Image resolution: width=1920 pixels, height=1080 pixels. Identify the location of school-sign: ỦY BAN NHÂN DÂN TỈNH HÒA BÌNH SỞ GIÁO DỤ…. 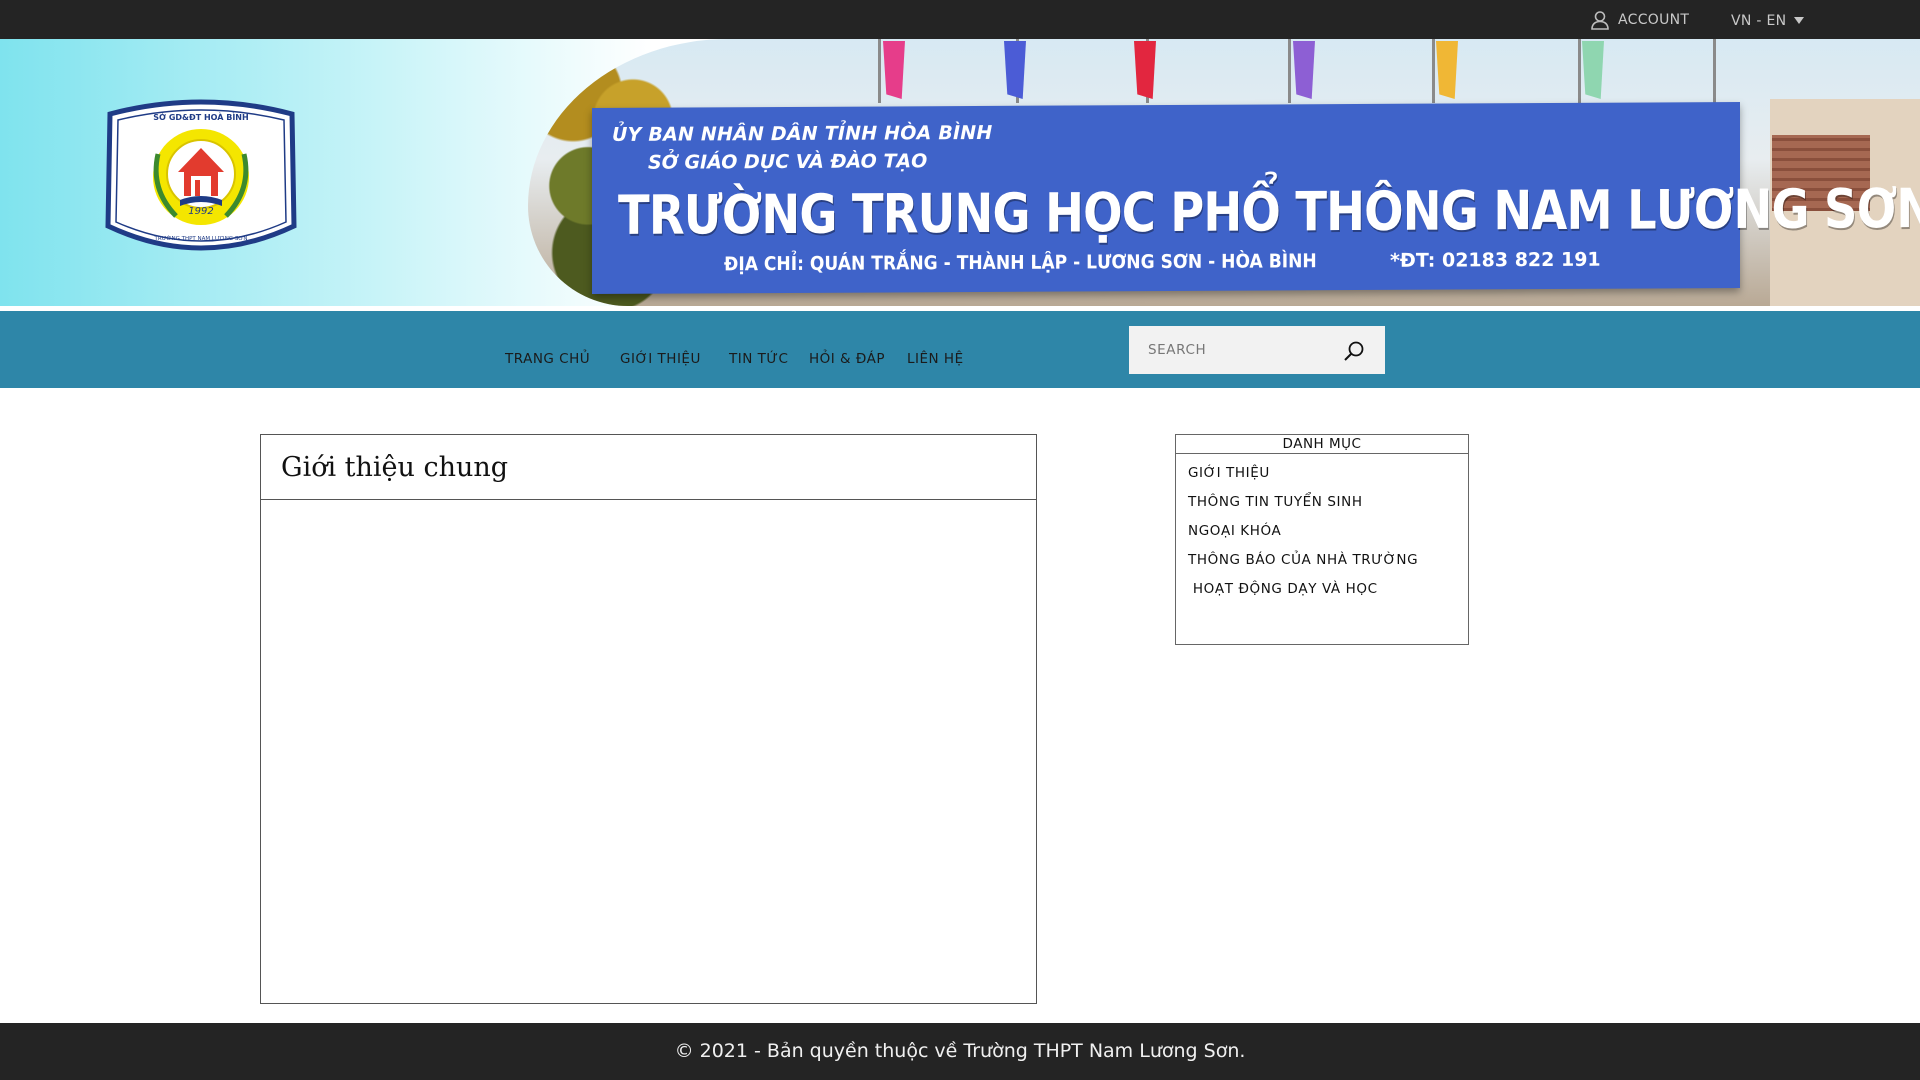
(1256, 198).